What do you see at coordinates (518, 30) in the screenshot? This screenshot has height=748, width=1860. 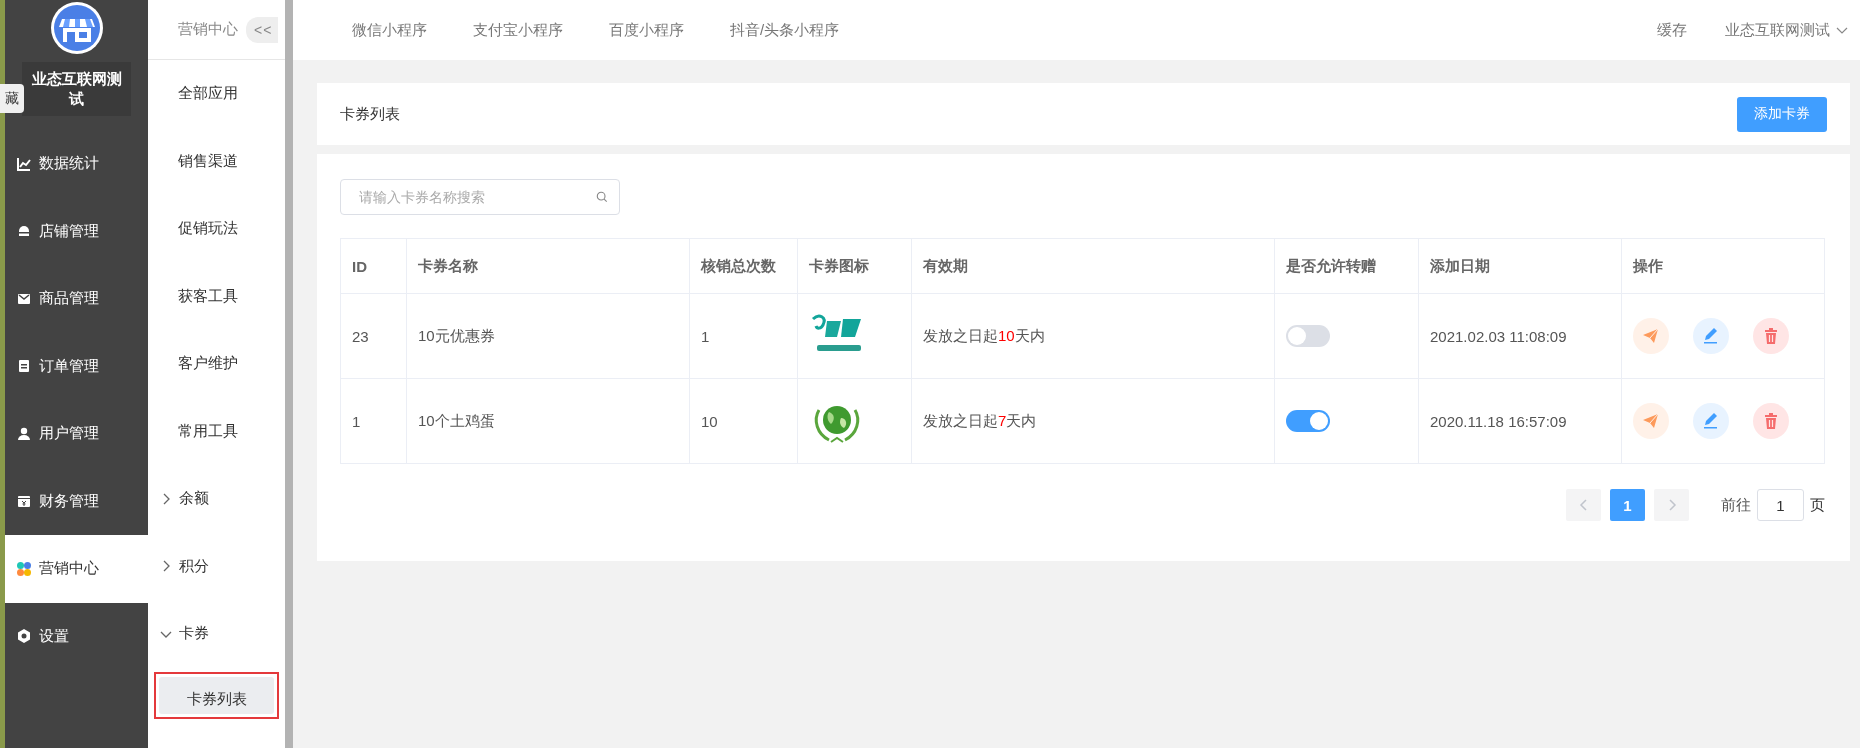 I see `top-tab: 支付宝小程序` at bounding box center [518, 30].